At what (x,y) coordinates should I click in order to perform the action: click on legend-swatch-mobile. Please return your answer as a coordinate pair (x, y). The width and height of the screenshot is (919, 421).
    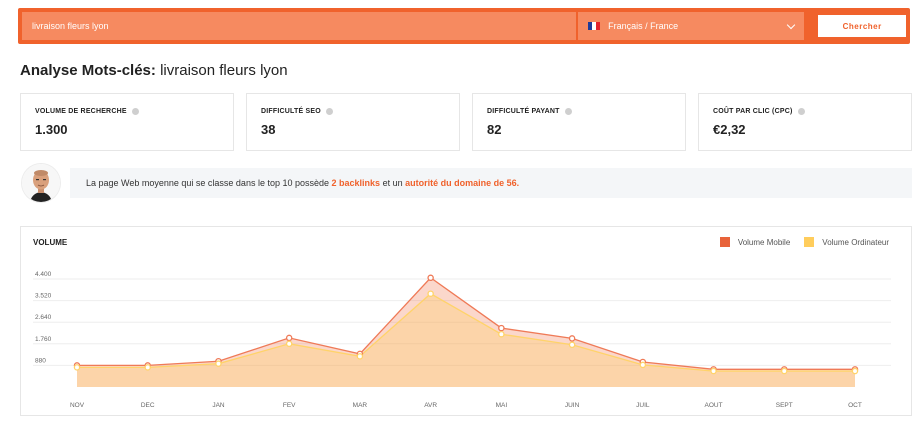
    Looking at the image, I should click on (724, 242).